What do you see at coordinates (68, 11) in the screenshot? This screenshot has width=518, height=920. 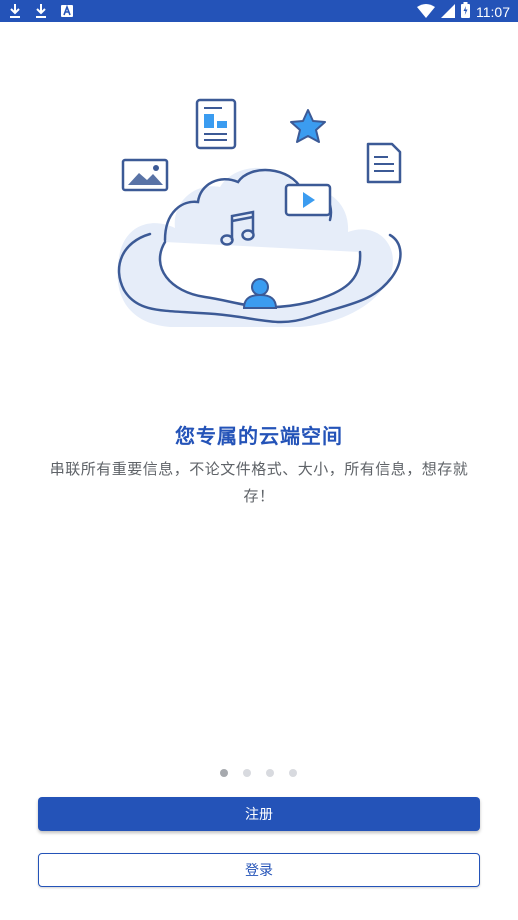 I see `a-icon` at bounding box center [68, 11].